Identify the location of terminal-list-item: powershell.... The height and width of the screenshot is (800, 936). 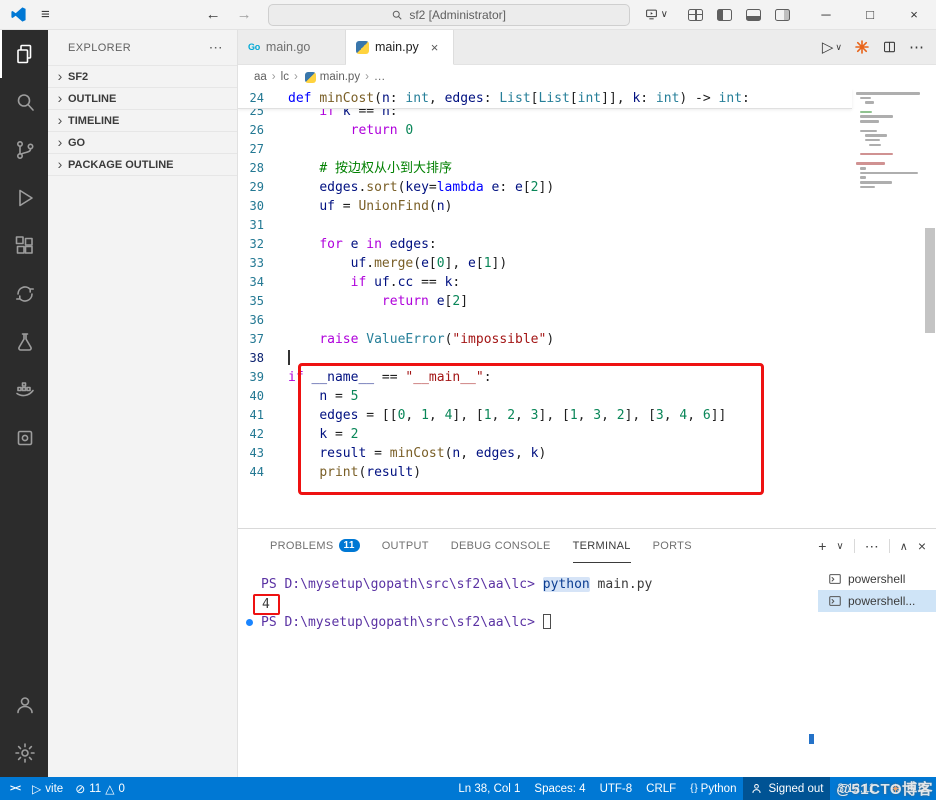
(877, 601).